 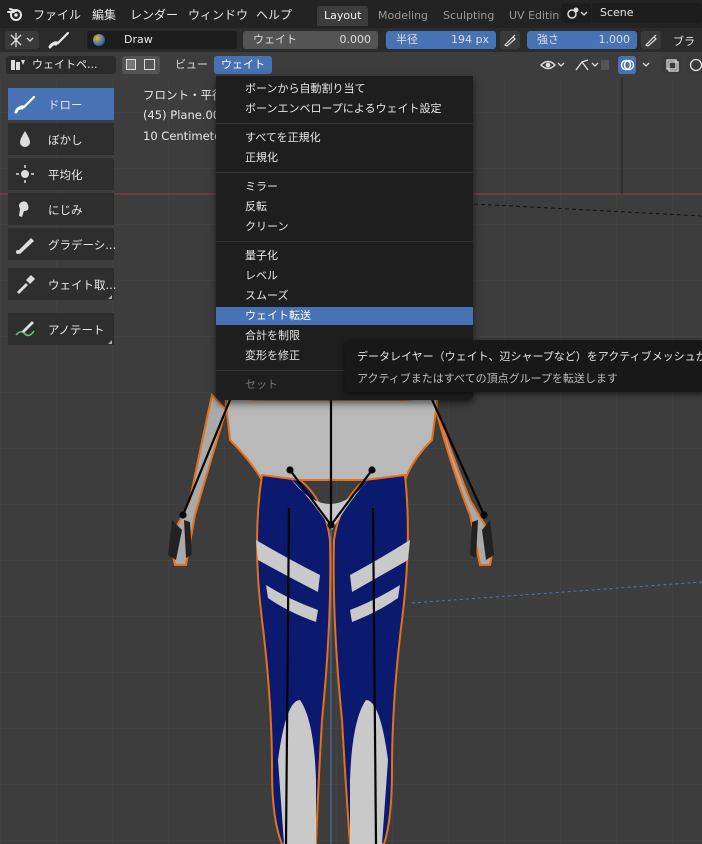 What do you see at coordinates (344, 316) in the screenshot?
I see `menu-transfer-weights: ウェイト転送` at bounding box center [344, 316].